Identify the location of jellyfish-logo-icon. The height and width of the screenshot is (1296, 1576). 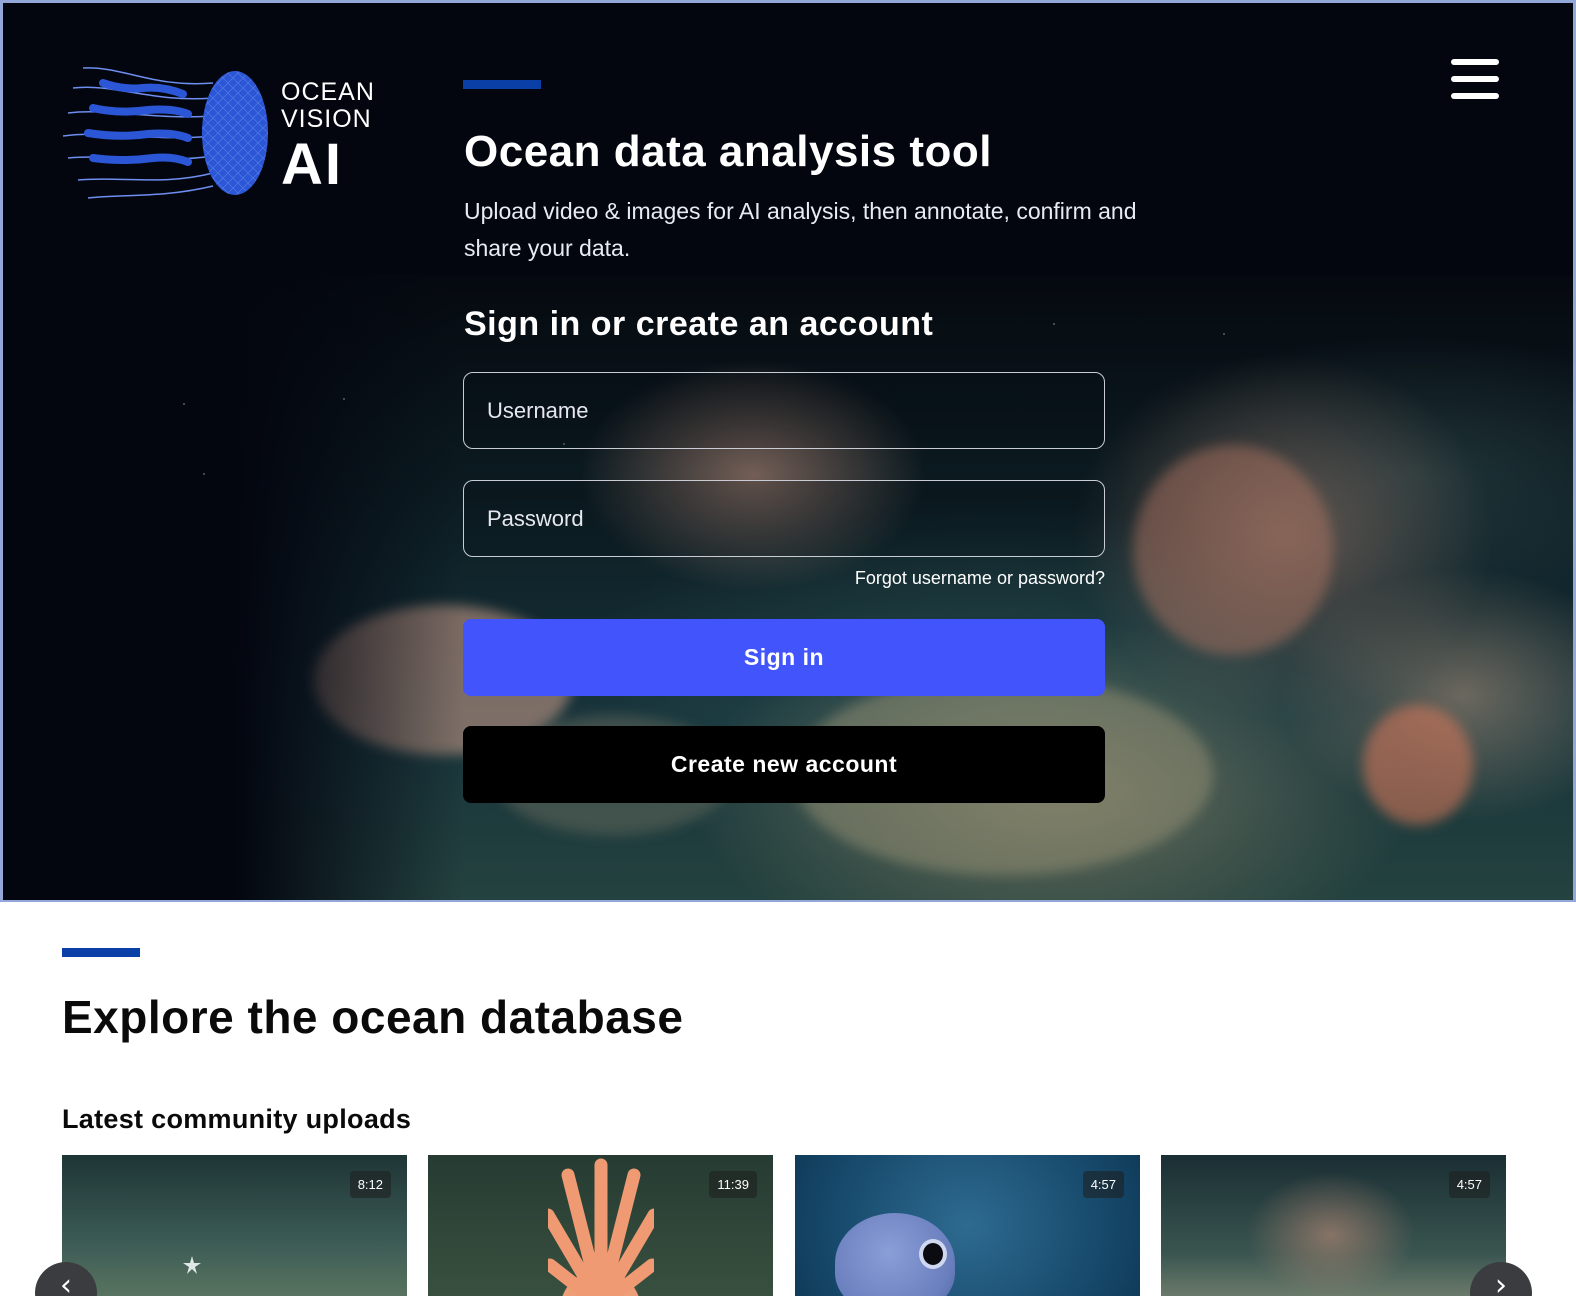
(165, 133).